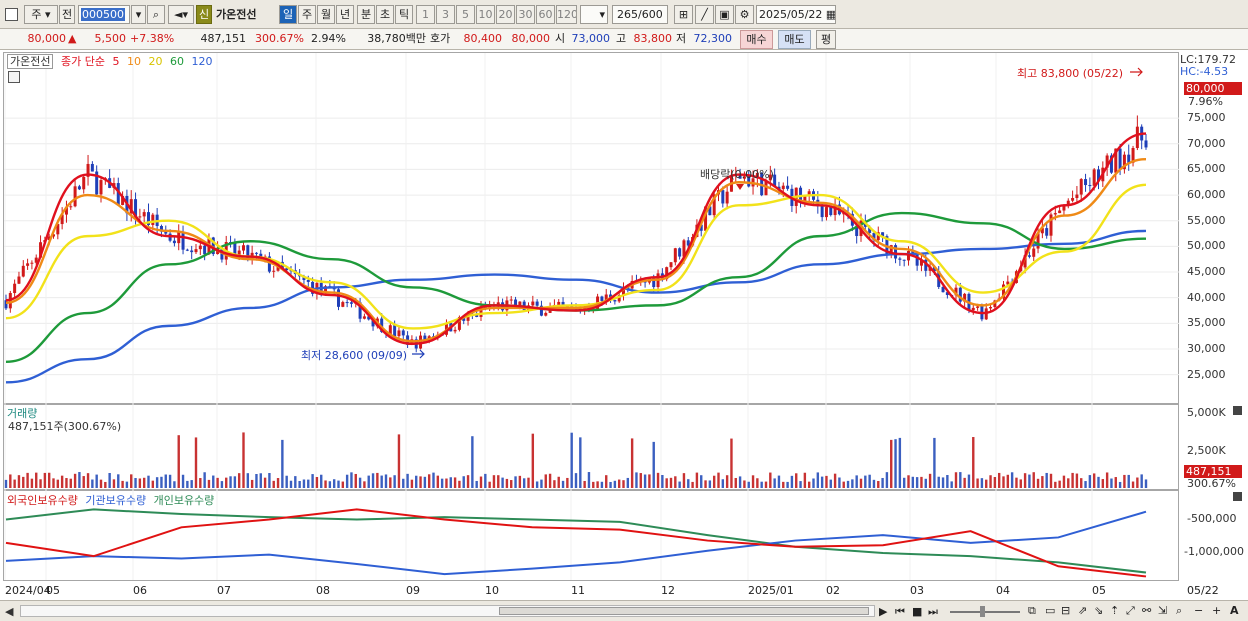  I want to click on x-tick-label: 02, so click(833, 590).